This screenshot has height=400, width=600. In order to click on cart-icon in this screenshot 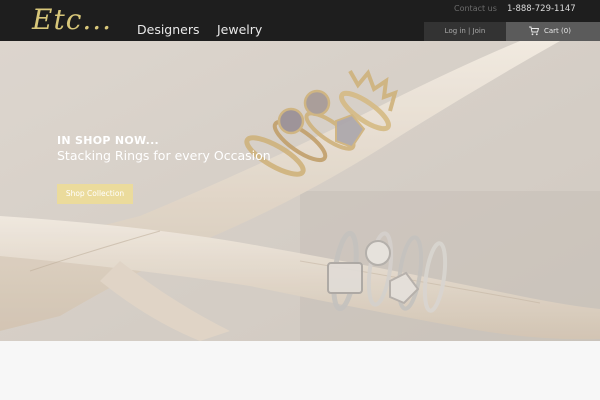, I will do `click(534, 31)`.